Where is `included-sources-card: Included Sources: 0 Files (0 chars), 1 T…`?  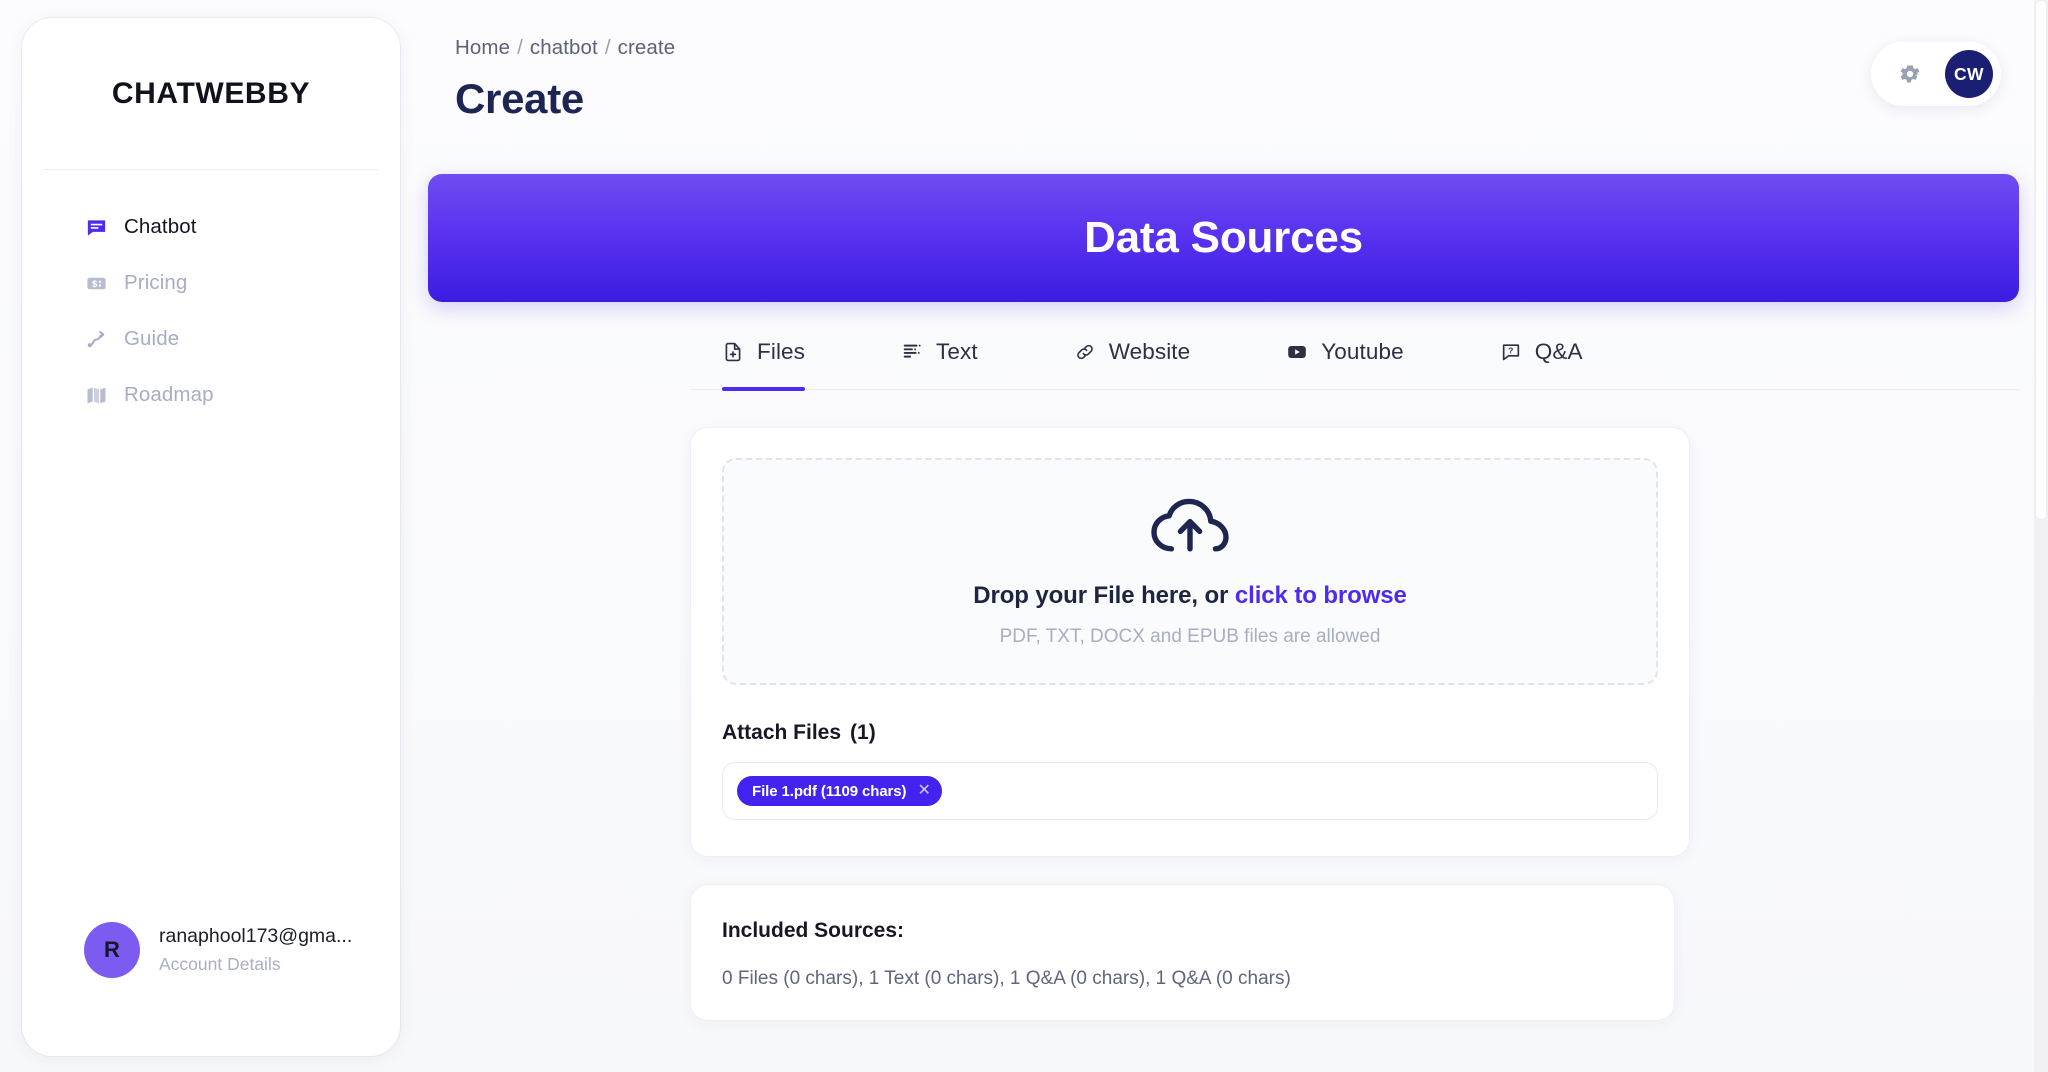
included-sources-card: Included Sources: 0 Files (0 chars), 1 T… is located at coordinates (1182, 952).